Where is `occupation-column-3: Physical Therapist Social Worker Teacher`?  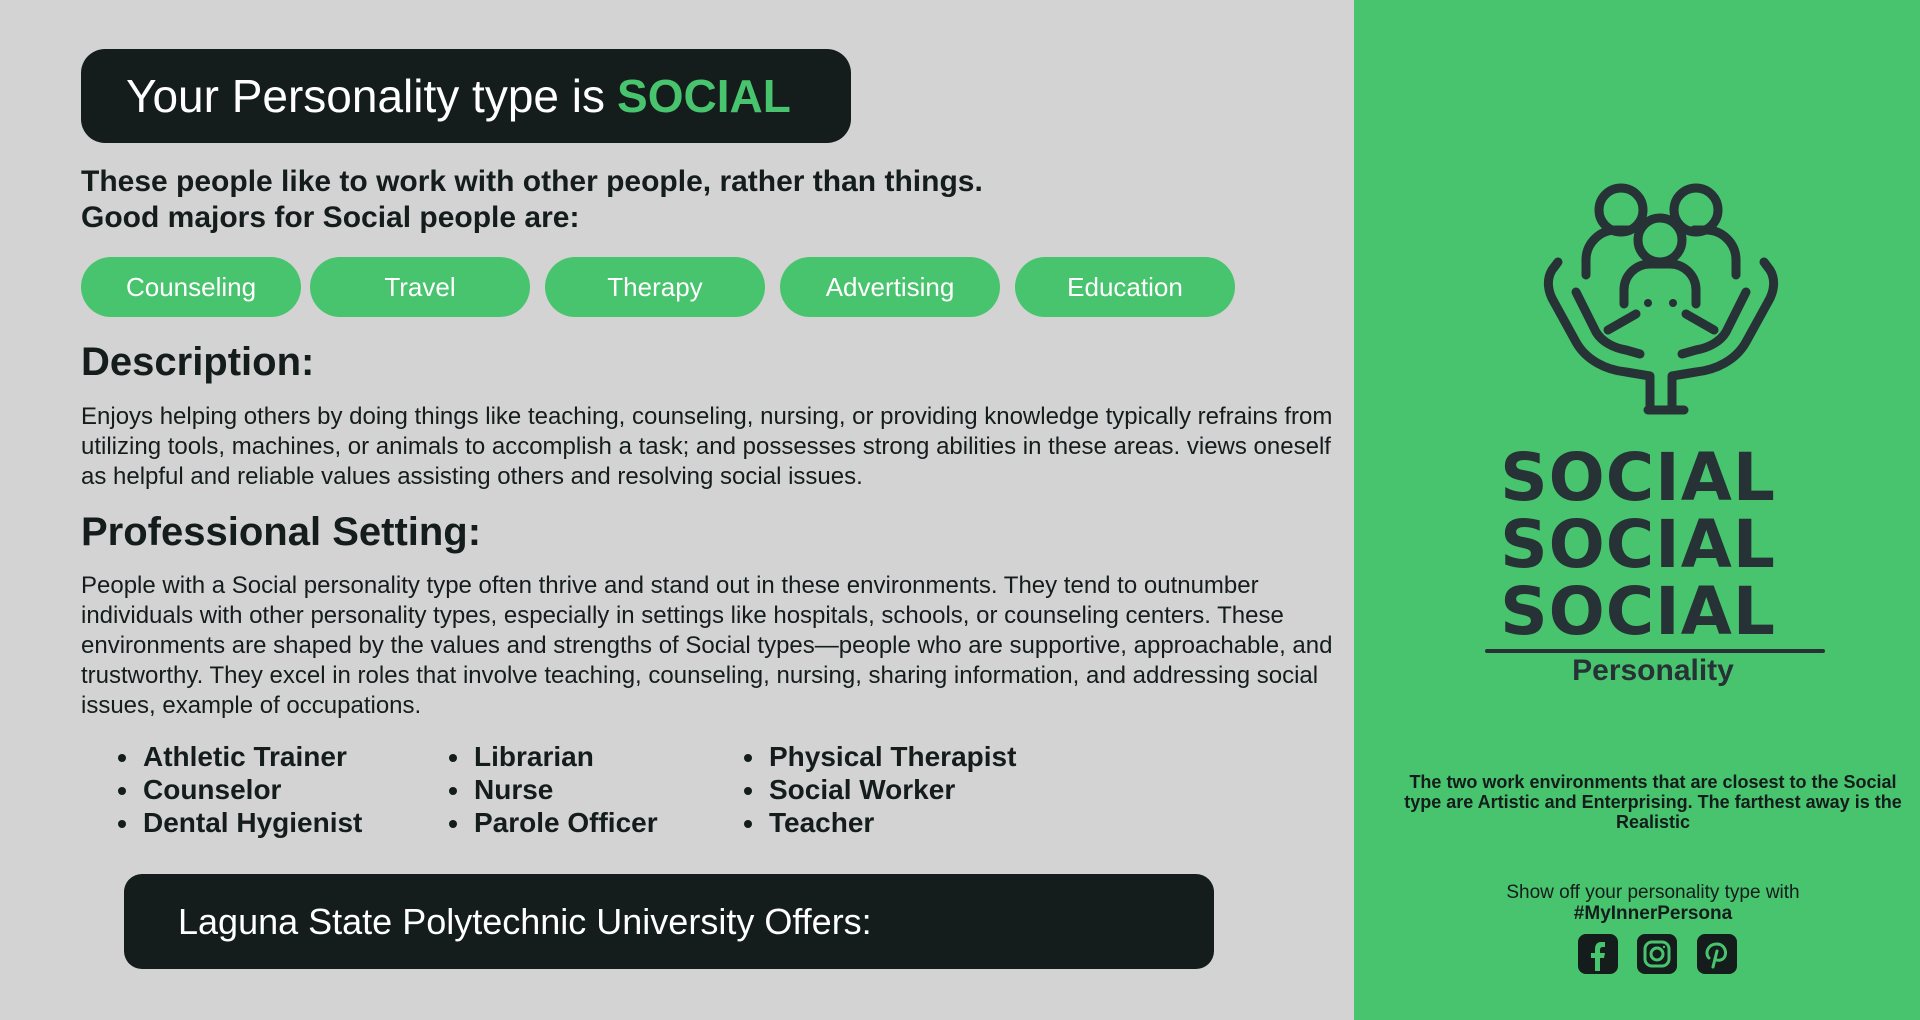 occupation-column-3: Physical Therapist Social Worker Teacher is located at coordinates (861, 789).